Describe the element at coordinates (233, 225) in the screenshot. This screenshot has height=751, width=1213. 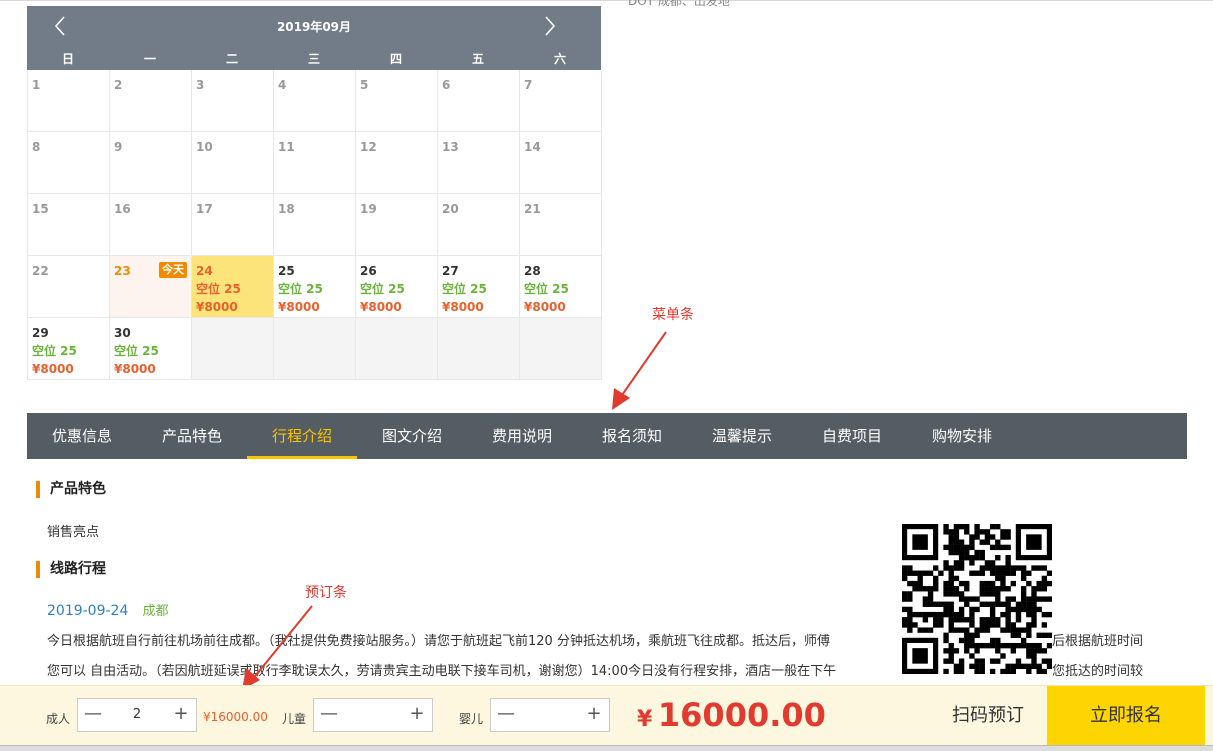
I see `calendar-day-cell: 17` at that location.